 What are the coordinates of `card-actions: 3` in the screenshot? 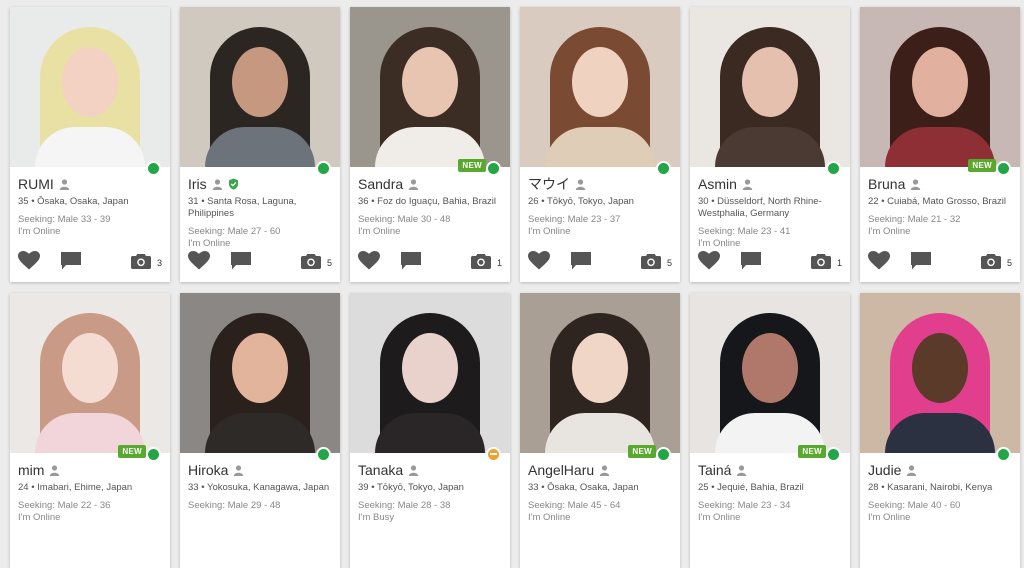 It's located at (90, 263).